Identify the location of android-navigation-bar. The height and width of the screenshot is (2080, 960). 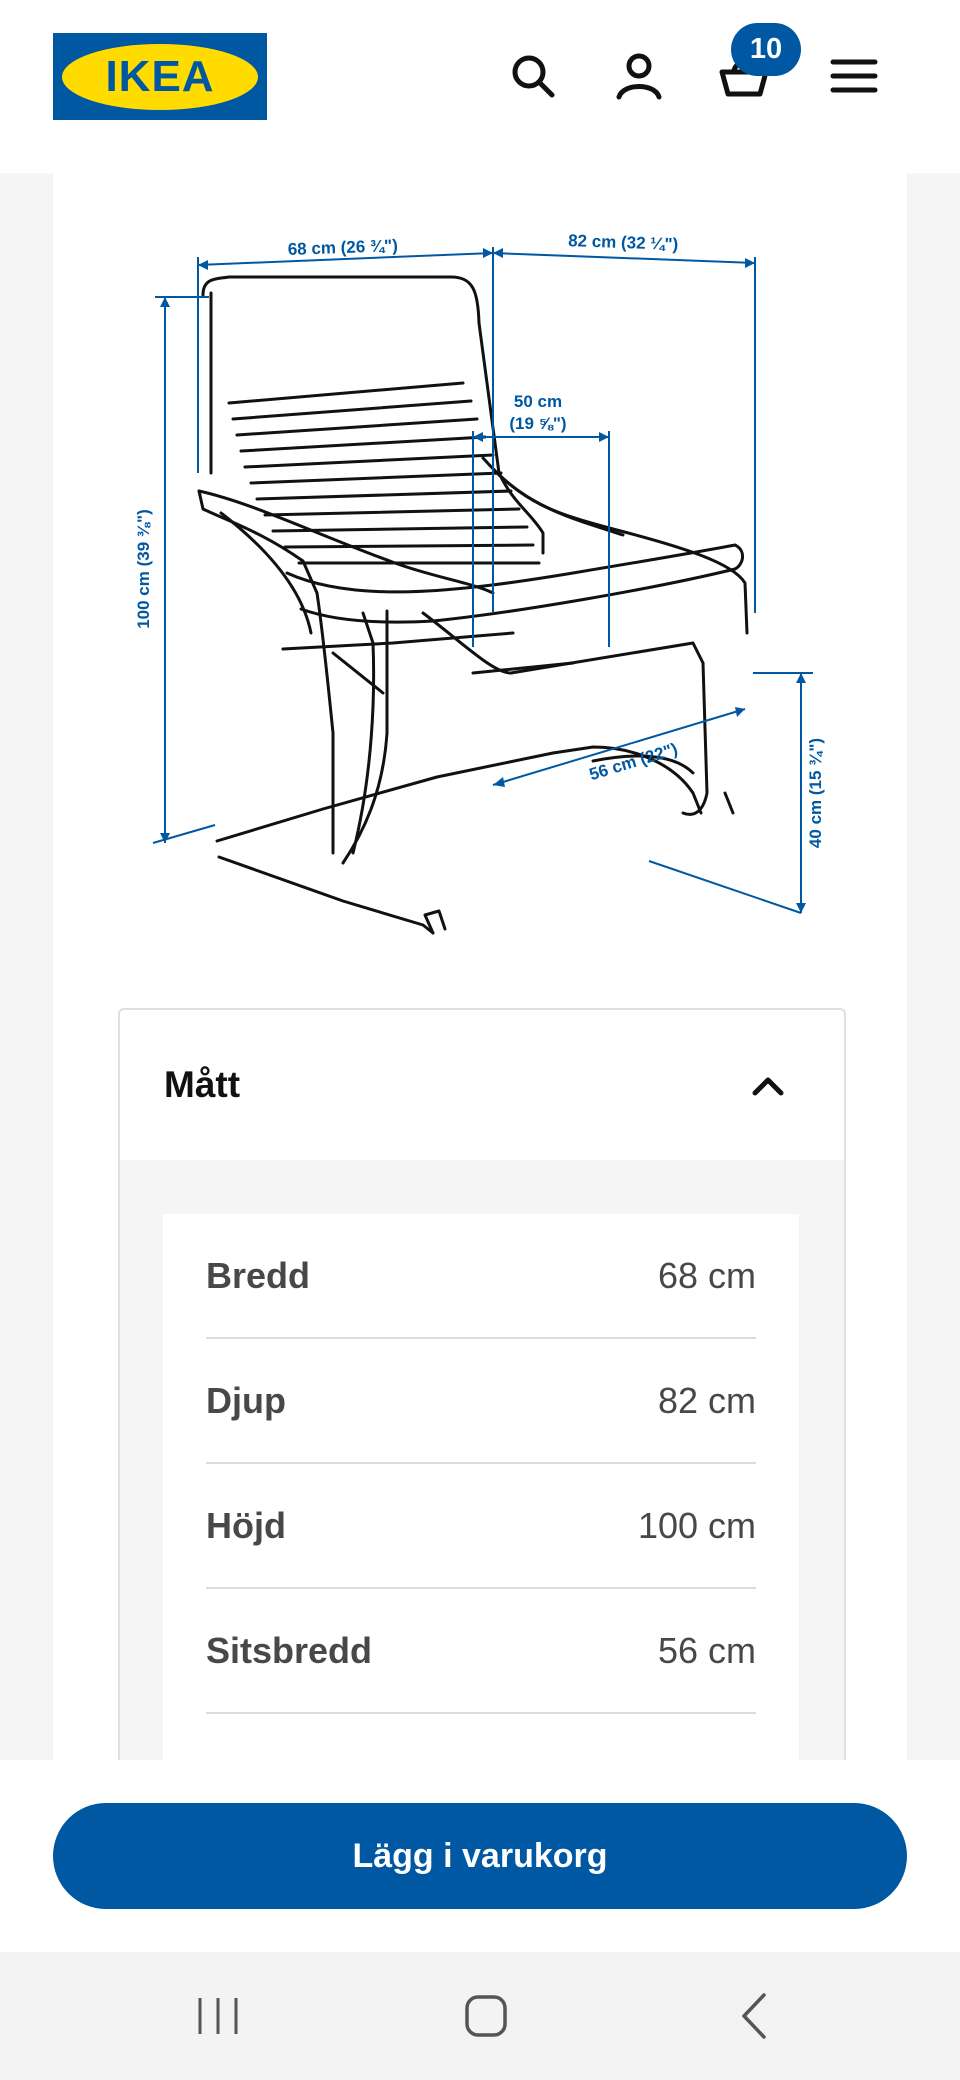
(480, 2016).